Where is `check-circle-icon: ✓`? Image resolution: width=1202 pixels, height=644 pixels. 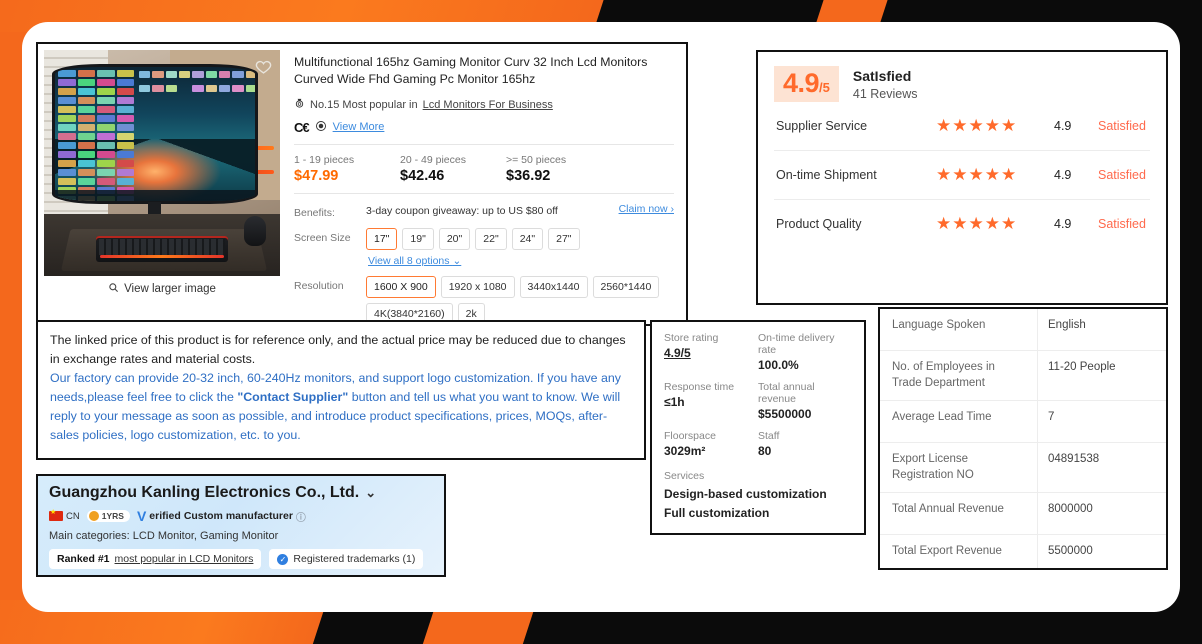
check-circle-icon: ✓ is located at coordinates (283, 559).